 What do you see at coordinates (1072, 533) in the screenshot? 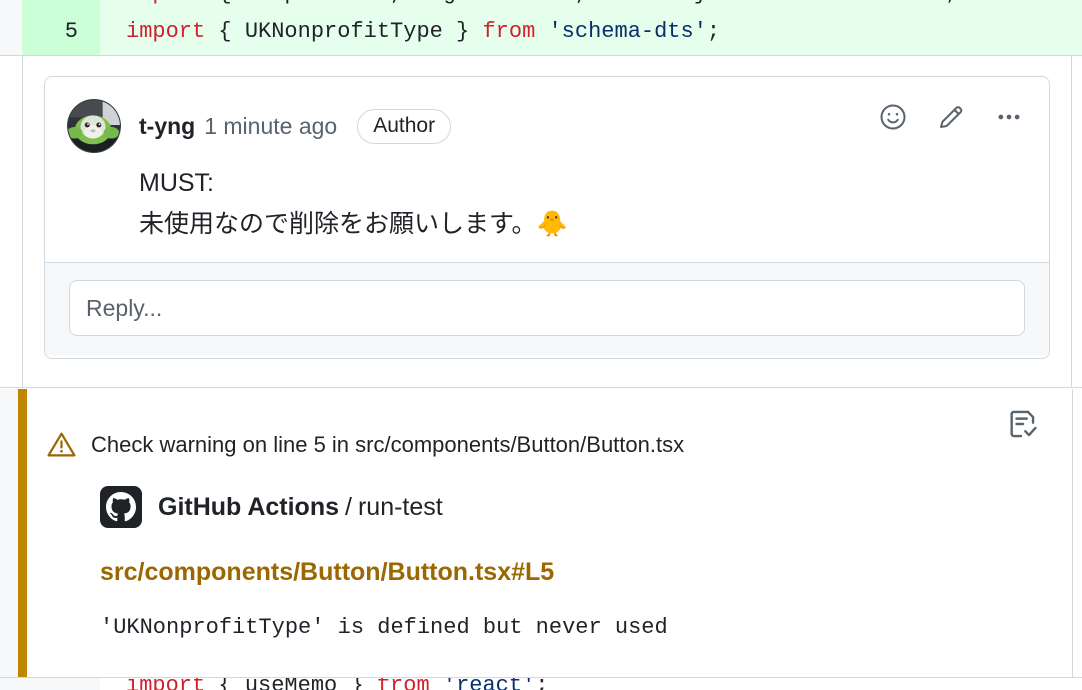
I see `annotation-right-border` at bounding box center [1072, 533].